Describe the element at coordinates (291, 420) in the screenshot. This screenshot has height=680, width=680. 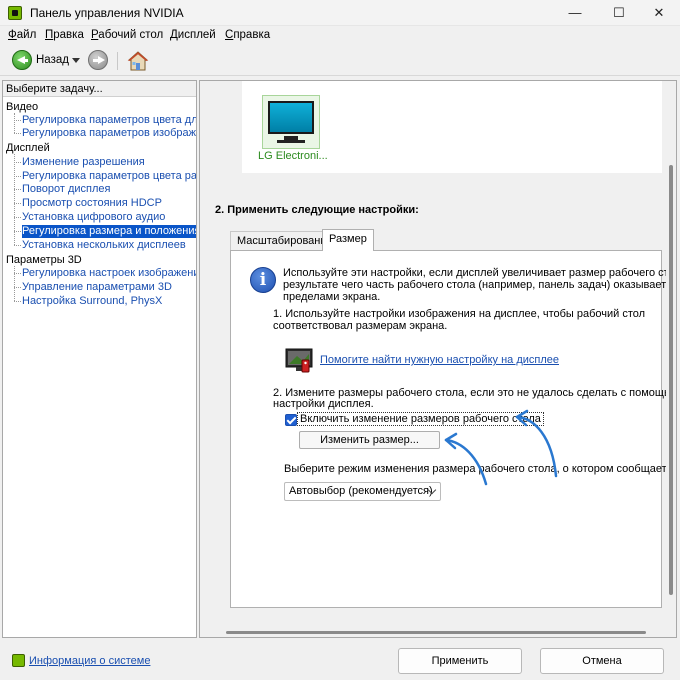
I see `enable-resize-checkbox` at that location.